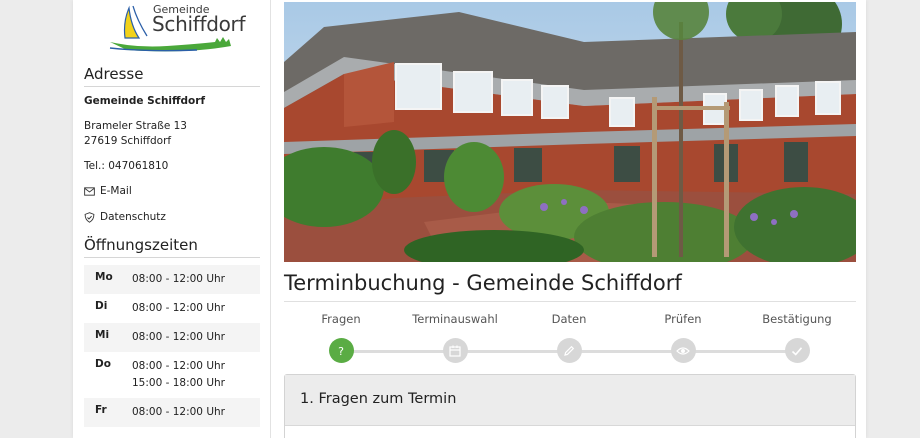 Image resolution: width=920 pixels, height=438 pixels. I want to click on step-label: Terminauswahl, so click(455, 319).